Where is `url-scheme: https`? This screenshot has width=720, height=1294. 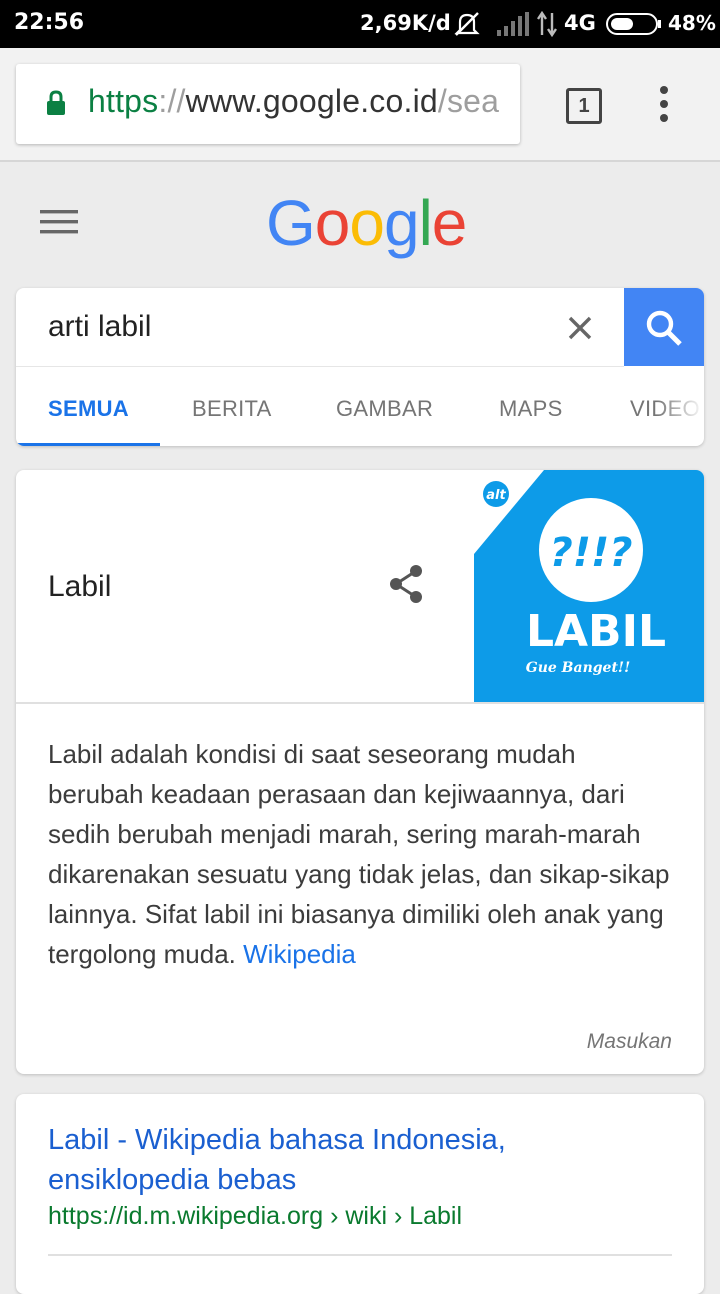
url-scheme: https is located at coordinates (123, 101).